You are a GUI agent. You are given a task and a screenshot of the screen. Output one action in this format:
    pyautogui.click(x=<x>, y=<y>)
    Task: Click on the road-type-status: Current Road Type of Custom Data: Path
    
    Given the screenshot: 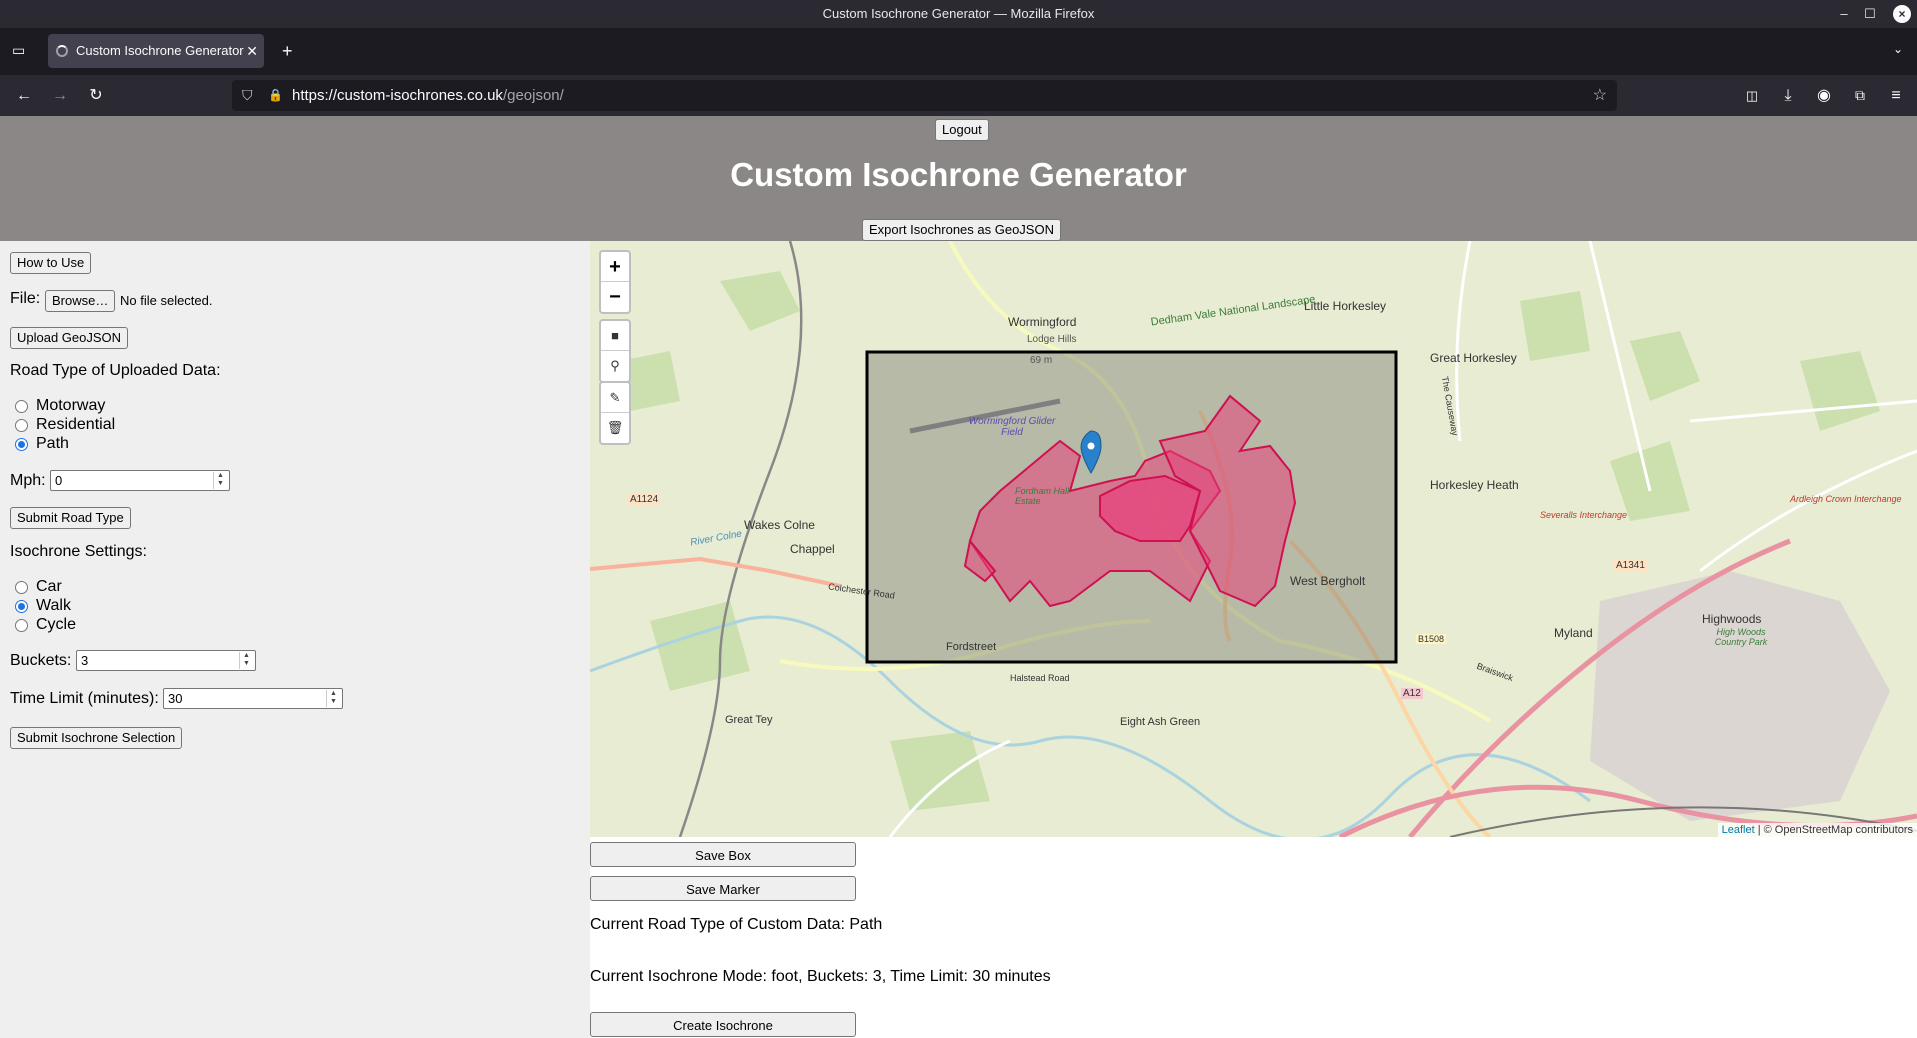 What is the action you would take?
    pyautogui.click(x=736, y=924)
    